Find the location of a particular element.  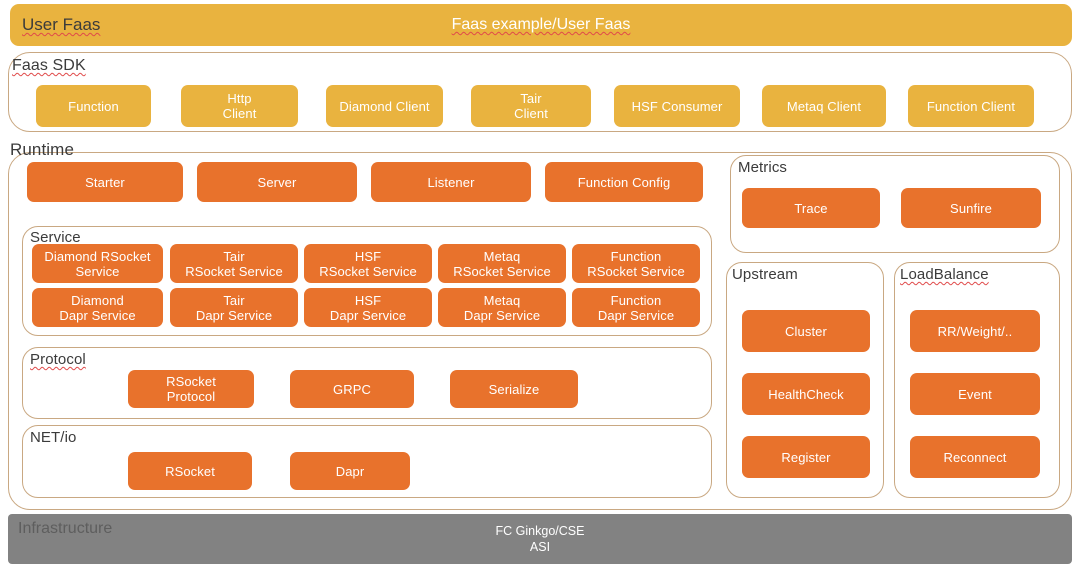

faas-example-label: Faas example/User Faas is located at coordinates (541, 24).